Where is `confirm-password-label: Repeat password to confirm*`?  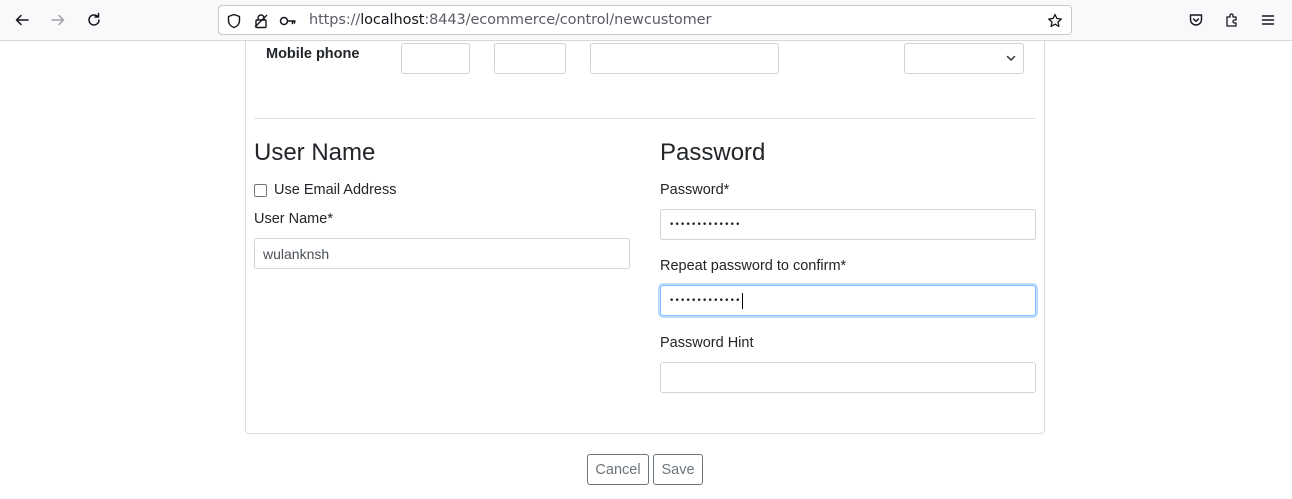
confirm-password-label: Repeat password to confirm* is located at coordinates (753, 266).